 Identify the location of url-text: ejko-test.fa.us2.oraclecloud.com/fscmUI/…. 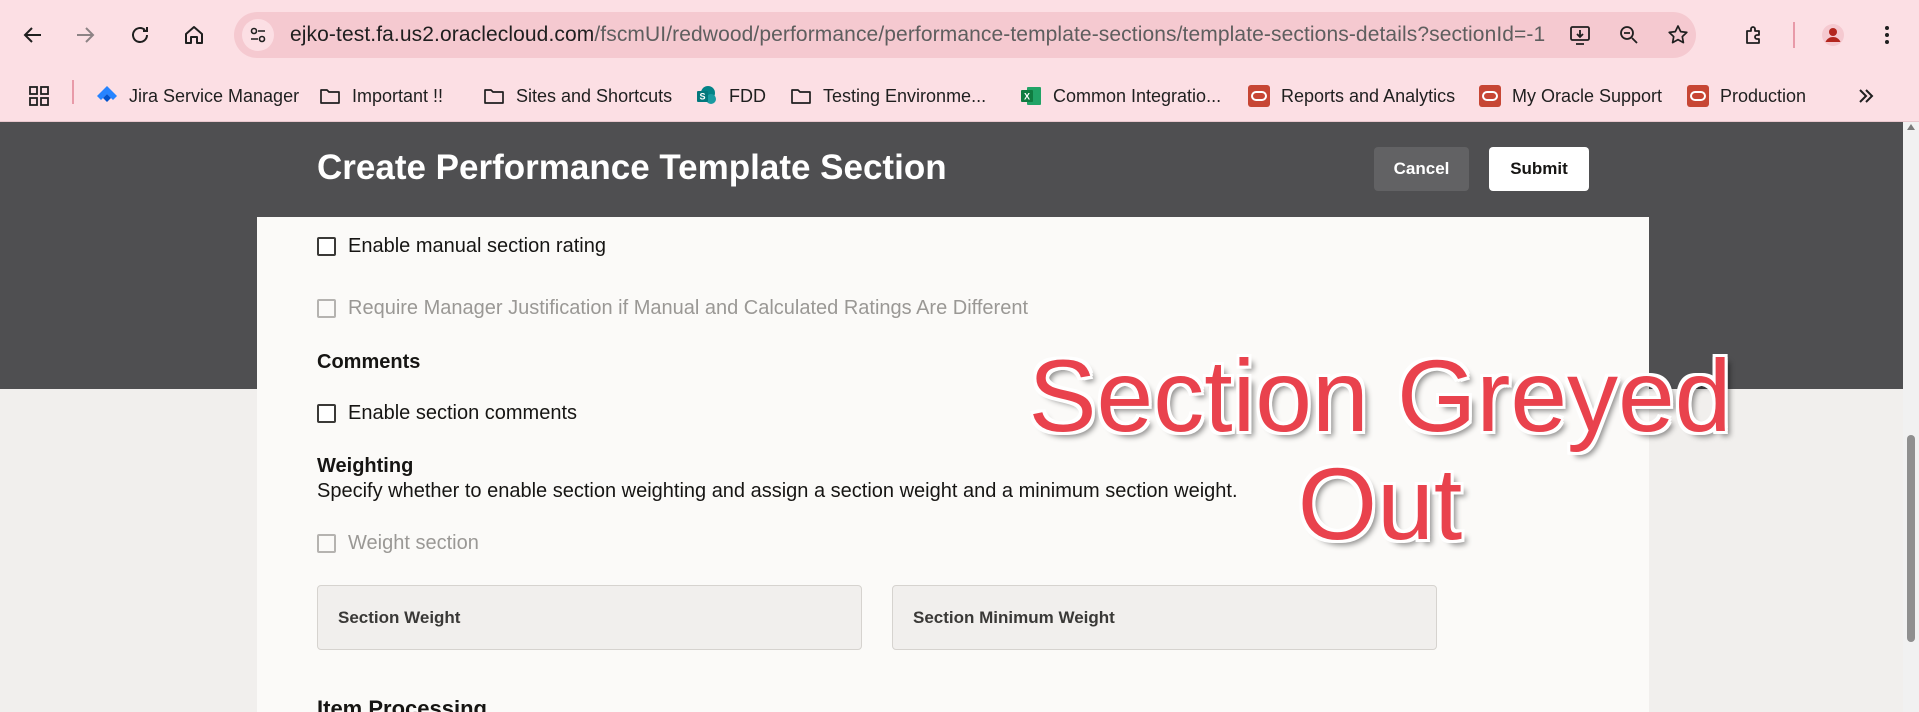
(917, 35).